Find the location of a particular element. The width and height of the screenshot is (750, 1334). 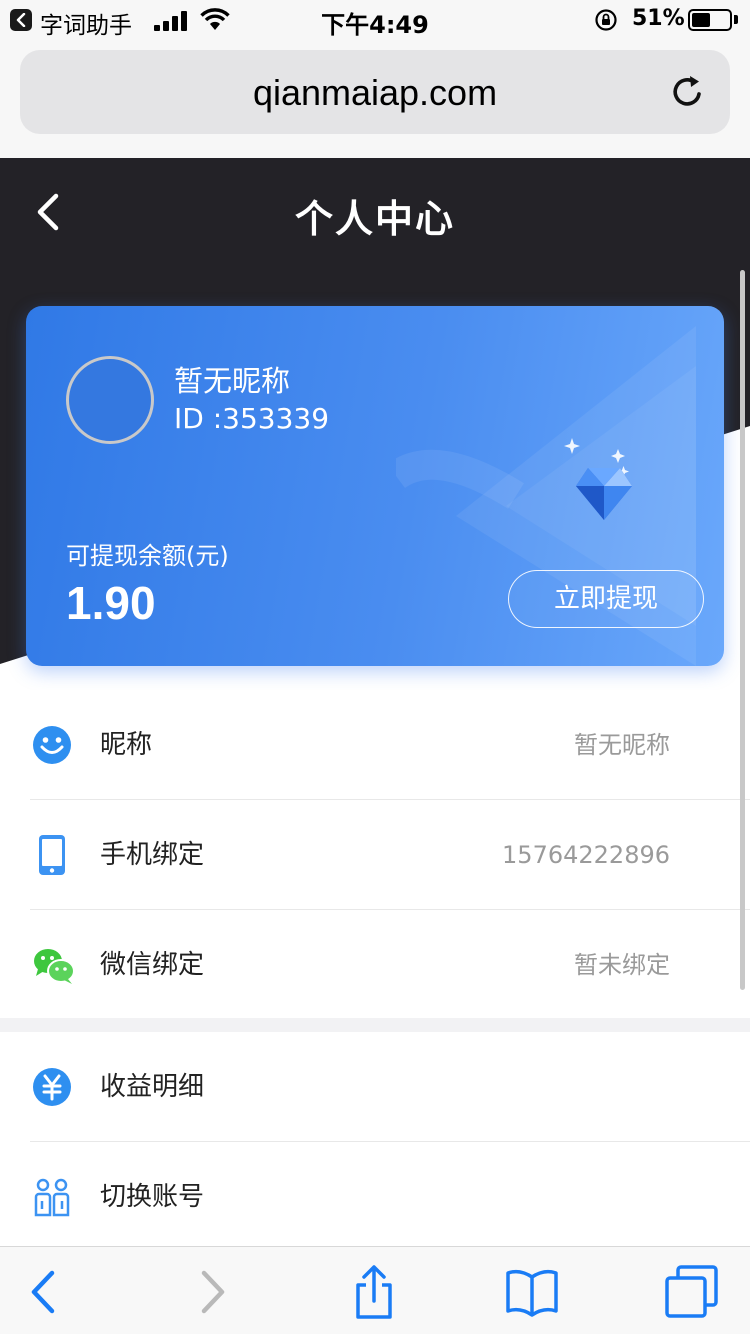

battery-level is located at coordinates (701, 20).